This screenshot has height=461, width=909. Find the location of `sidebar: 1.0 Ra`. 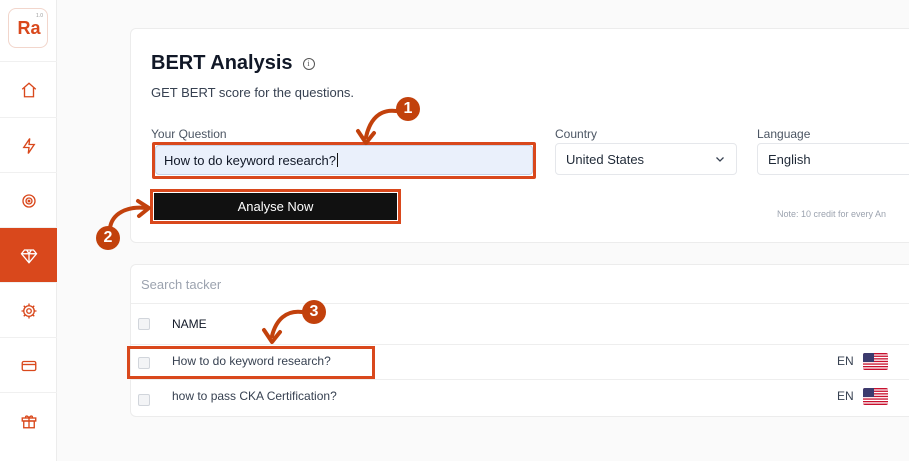

sidebar: 1.0 Ra is located at coordinates (28, 230).